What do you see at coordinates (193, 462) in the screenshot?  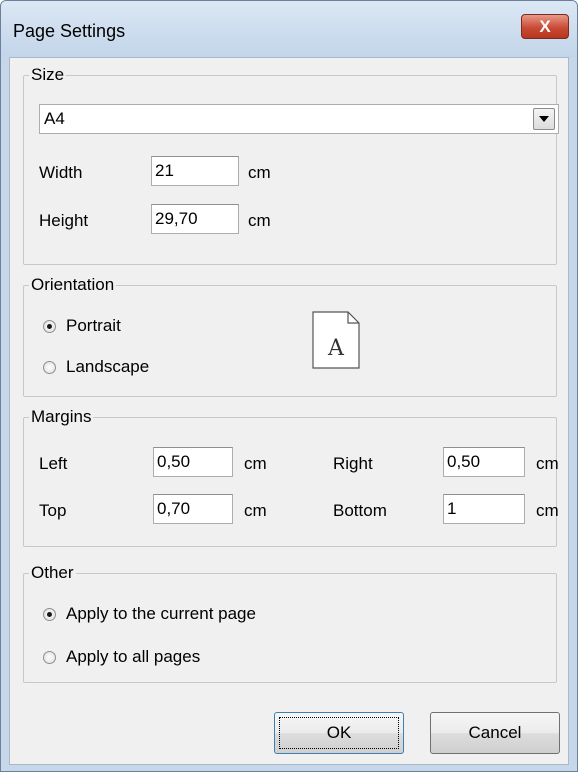 I see `margin-left-field` at bounding box center [193, 462].